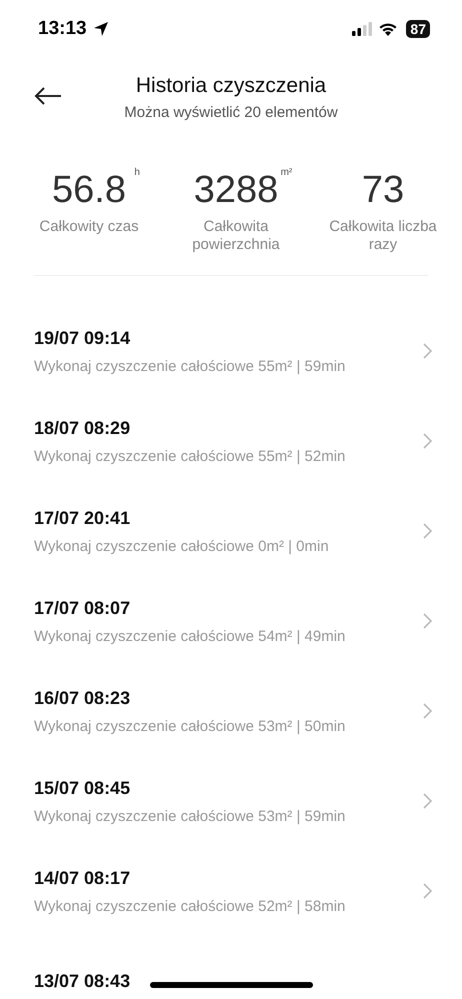  What do you see at coordinates (228, 698) in the screenshot?
I see `record-date: 16/07 08:23` at bounding box center [228, 698].